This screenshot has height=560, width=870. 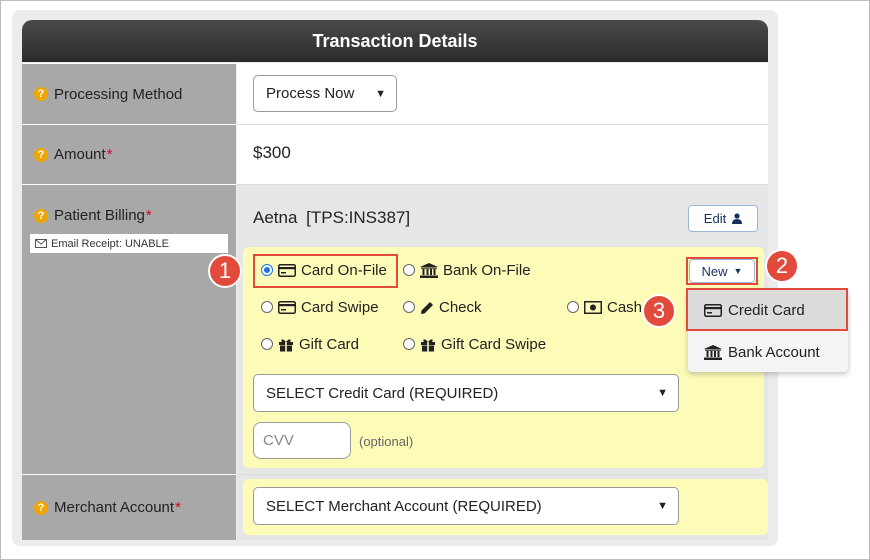 I want to click on processing-method-label-cell: ? Processing Method, so click(x=129, y=93).